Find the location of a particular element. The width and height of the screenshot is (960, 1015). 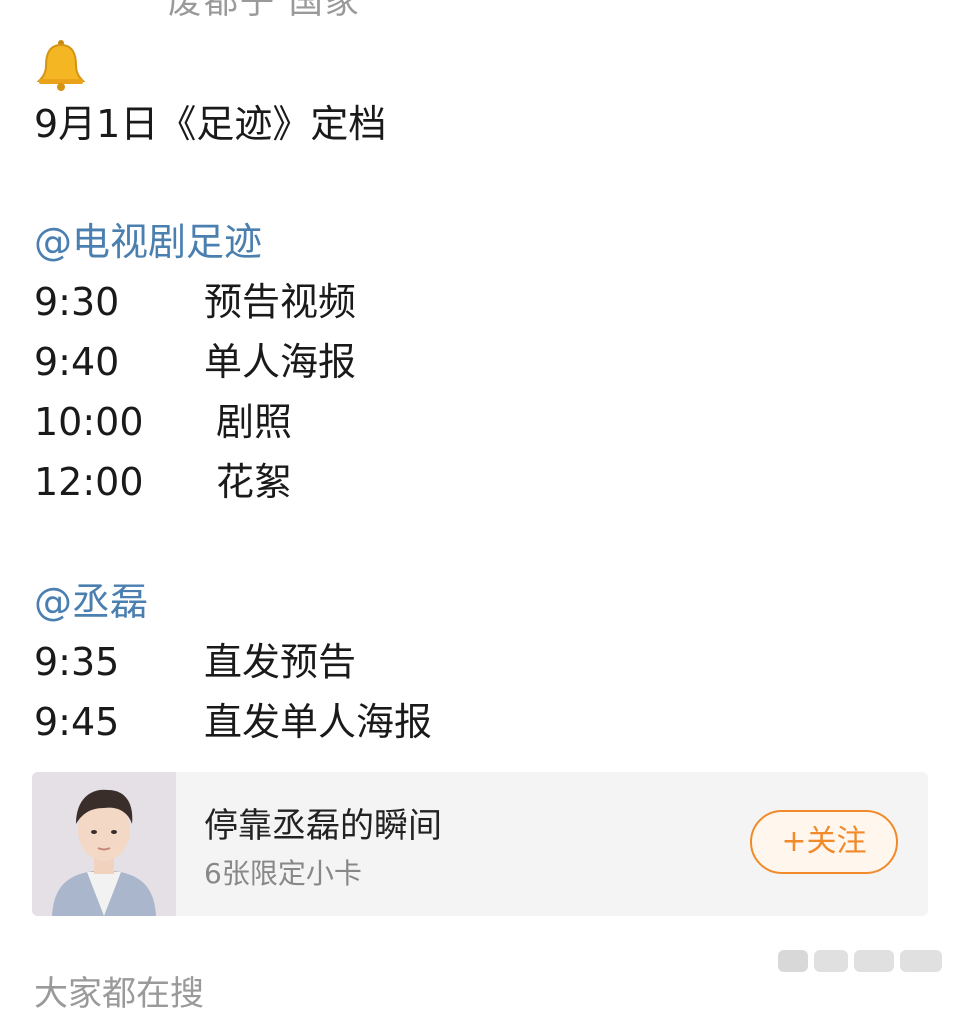

bell-icon is located at coordinates (61, 65).